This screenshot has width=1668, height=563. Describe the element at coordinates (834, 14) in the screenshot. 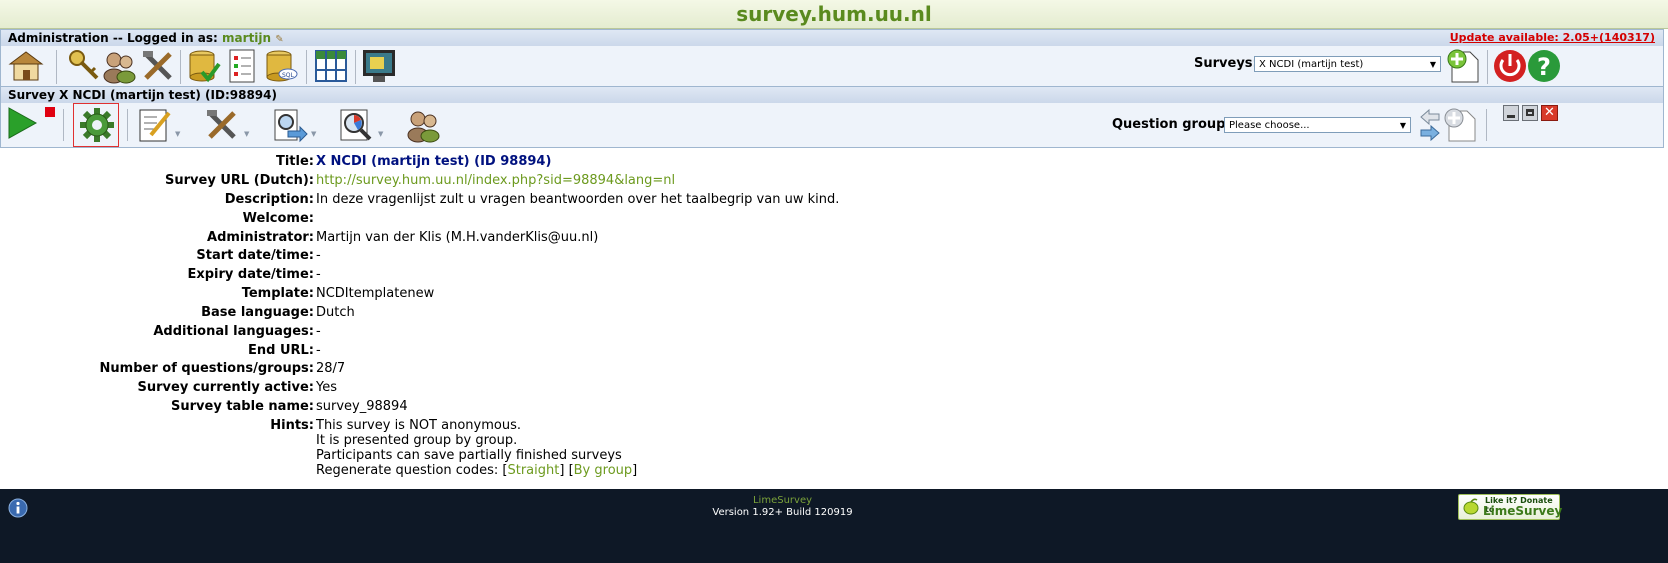

I see `site-title: survey.hum.uu.nl` at that location.